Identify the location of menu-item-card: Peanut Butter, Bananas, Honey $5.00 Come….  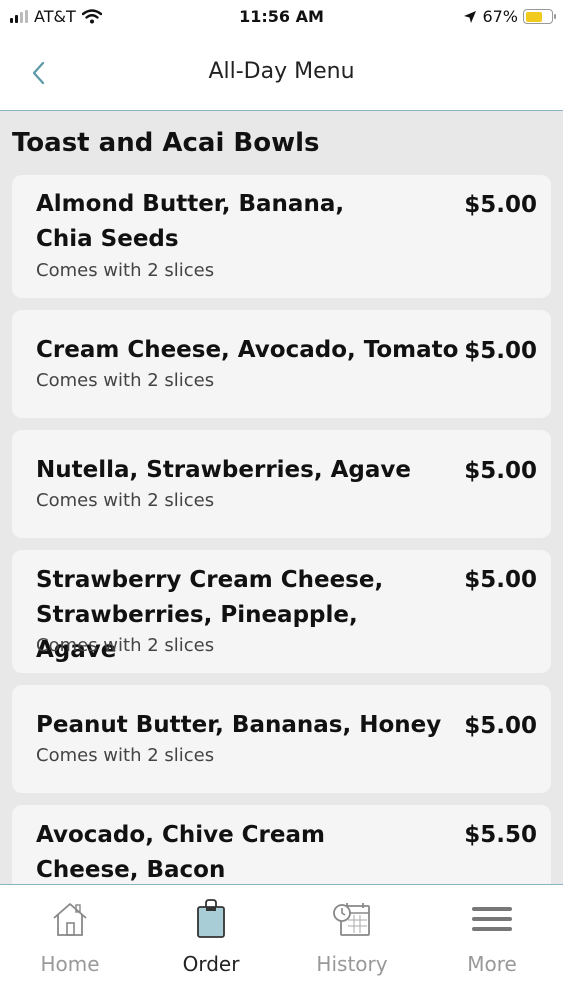
(281, 739).